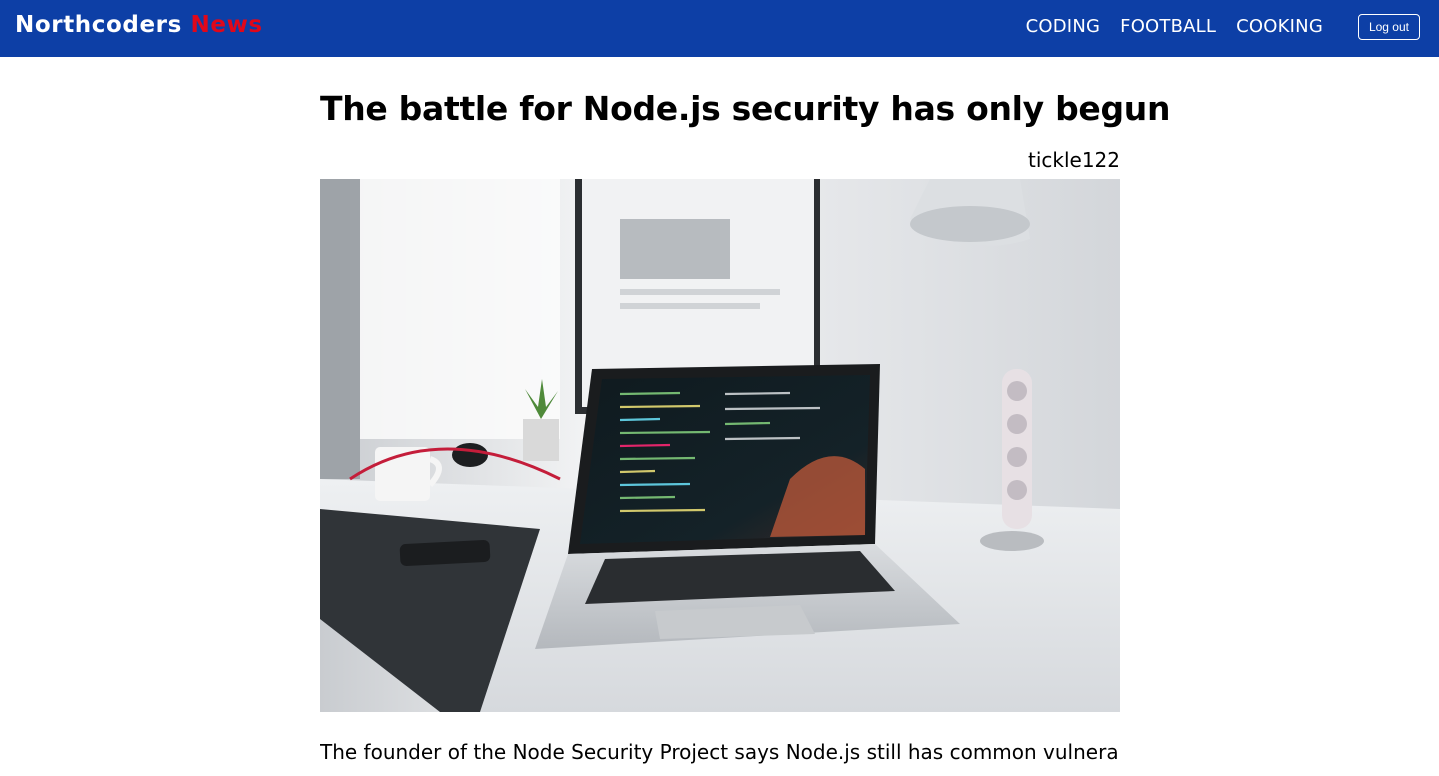  Describe the element at coordinates (1168, 26) in the screenshot. I see `topic-link-football: FOOTBALL` at that location.